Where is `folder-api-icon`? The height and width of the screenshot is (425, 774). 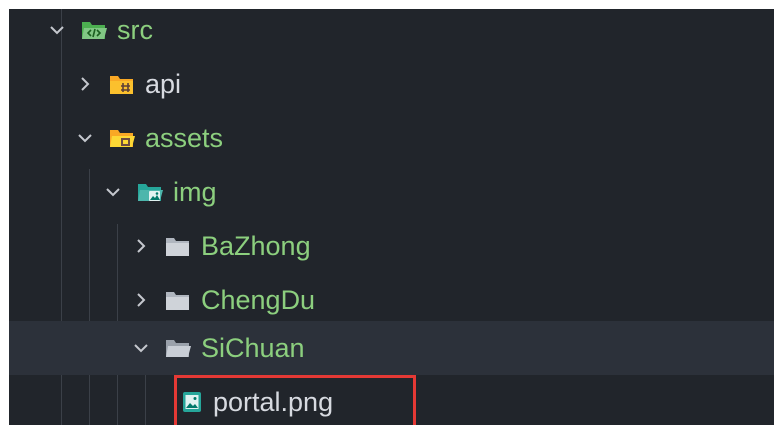
folder-api-icon is located at coordinates (122, 84).